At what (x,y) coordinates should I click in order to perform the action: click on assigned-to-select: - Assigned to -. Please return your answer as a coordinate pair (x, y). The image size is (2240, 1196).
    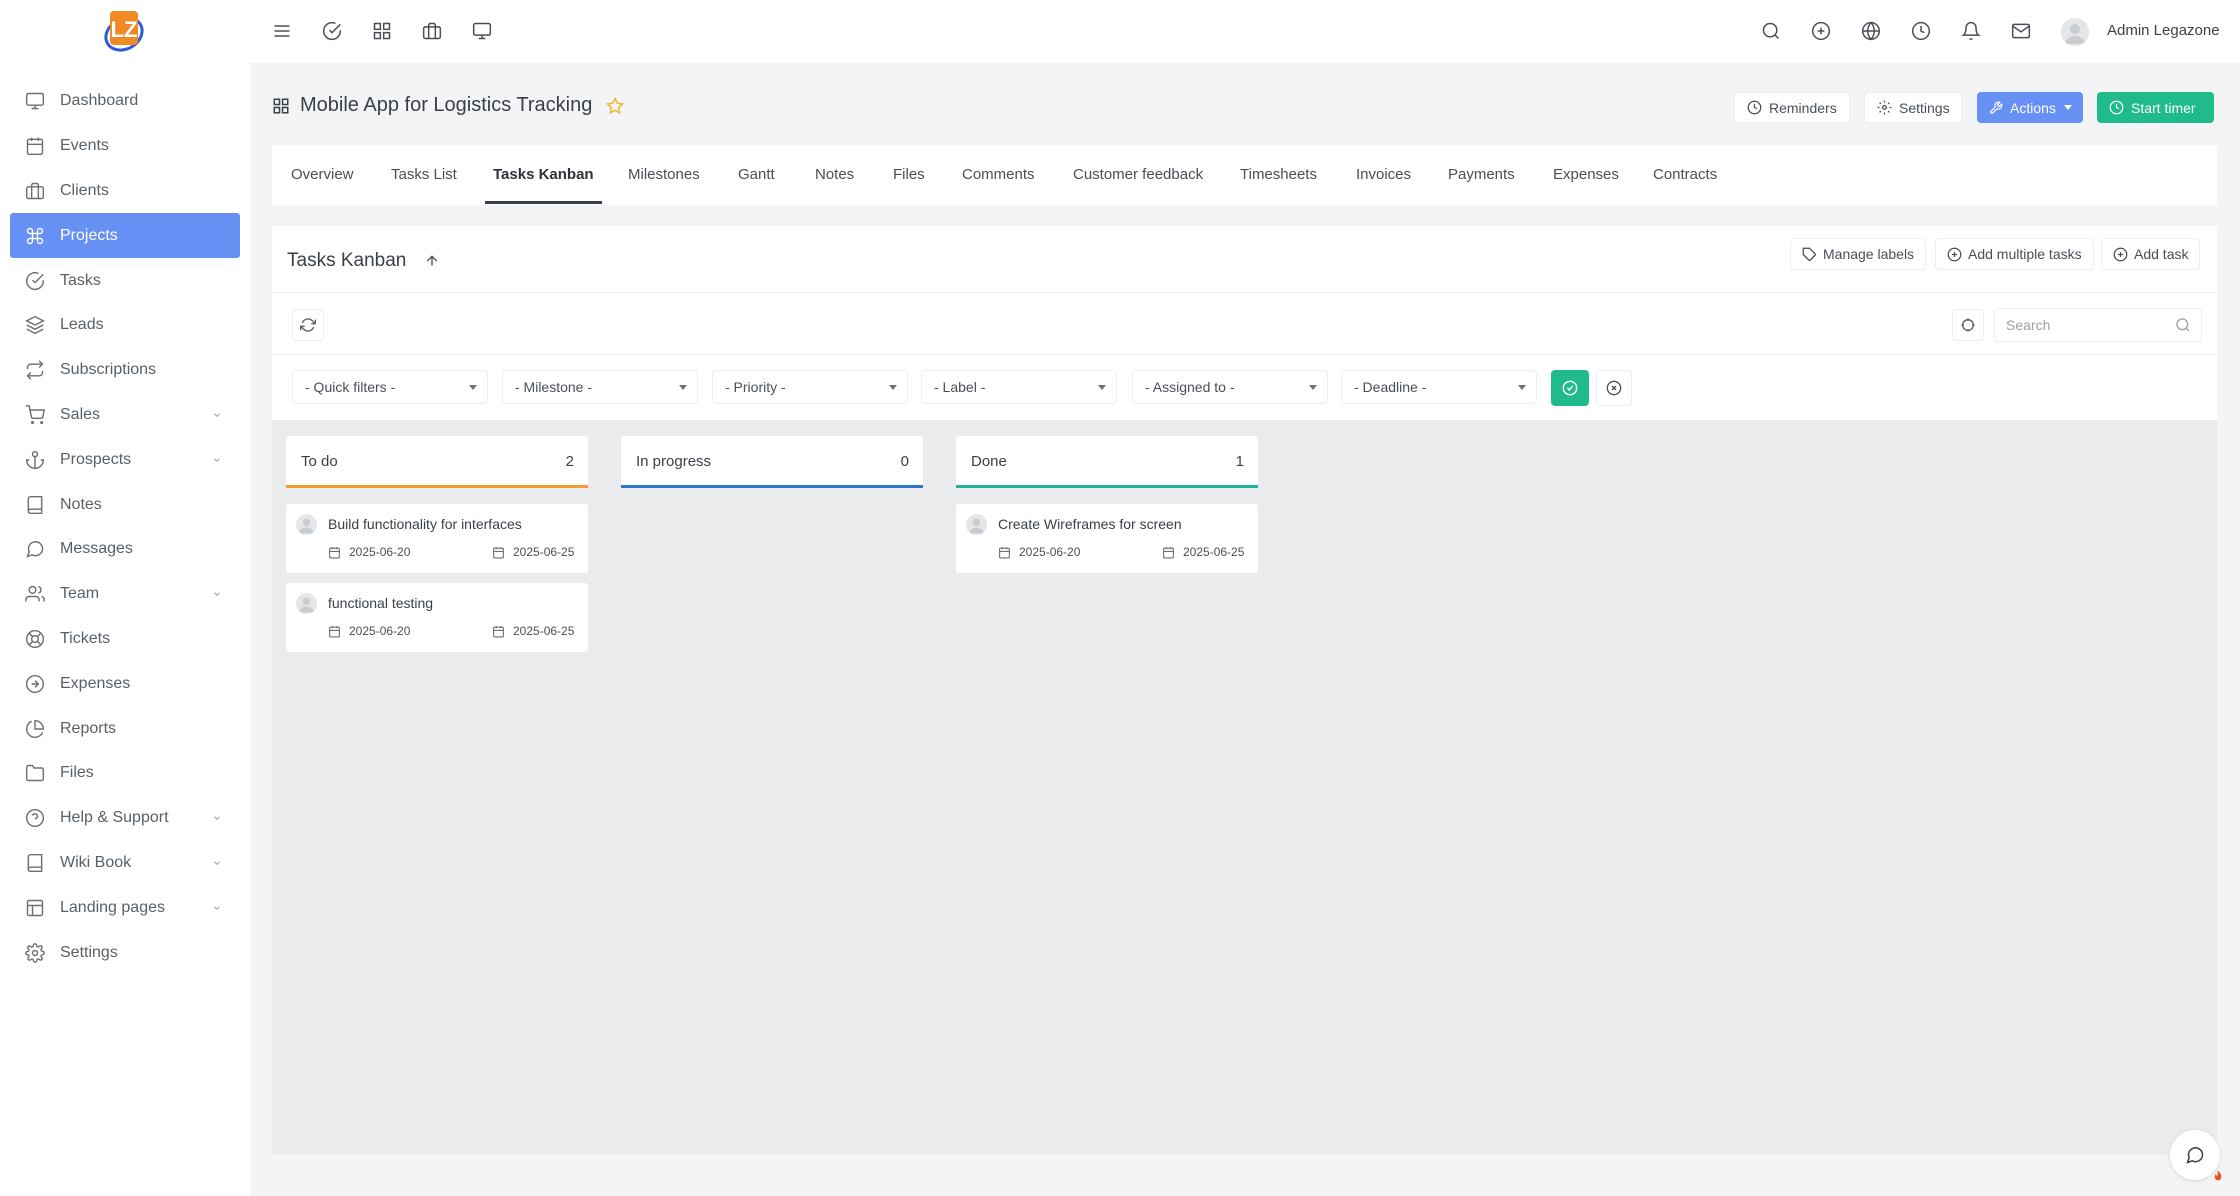
    Looking at the image, I should click on (1230, 387).